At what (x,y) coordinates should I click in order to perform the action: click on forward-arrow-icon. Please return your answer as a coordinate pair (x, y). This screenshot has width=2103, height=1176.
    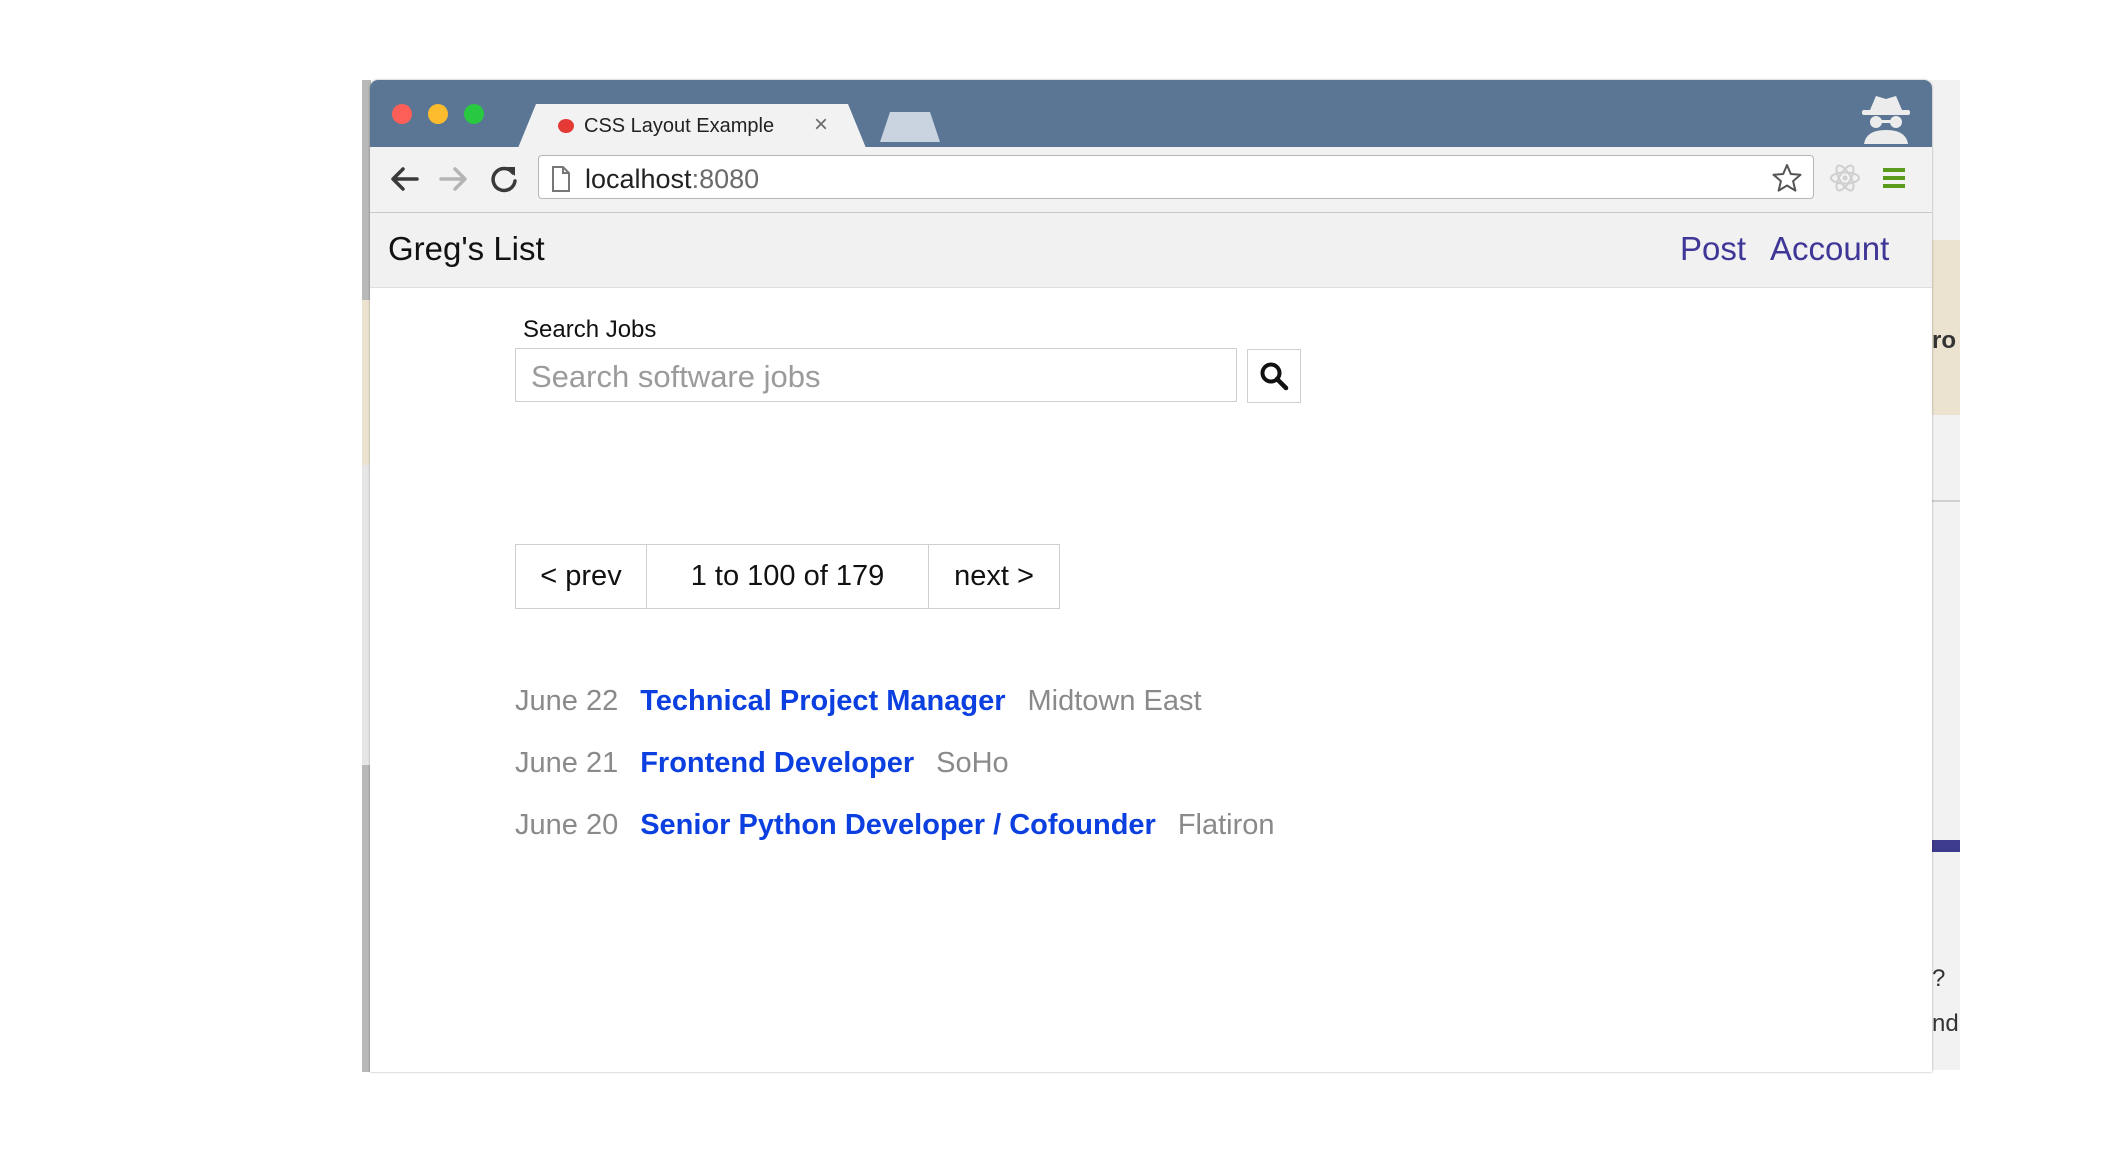
    Looking at the image, I should click on (453, 179).